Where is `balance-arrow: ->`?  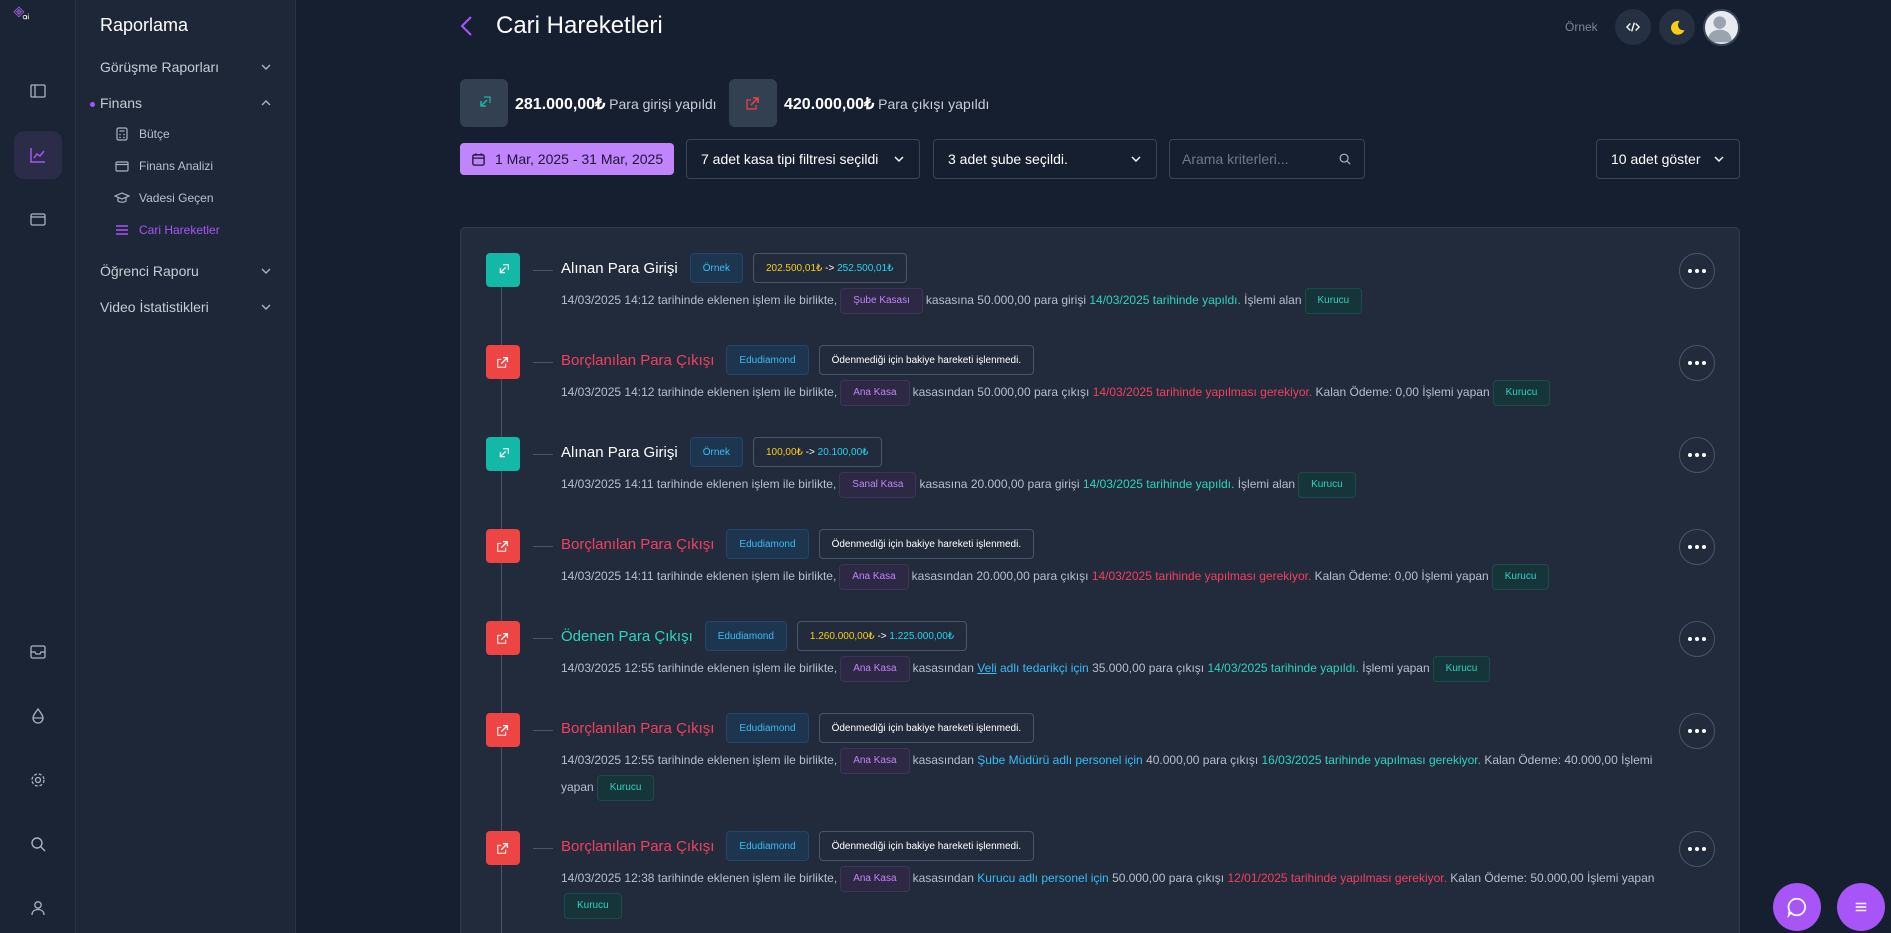
balance-arrow: -> is located at coordinates (830, 268).